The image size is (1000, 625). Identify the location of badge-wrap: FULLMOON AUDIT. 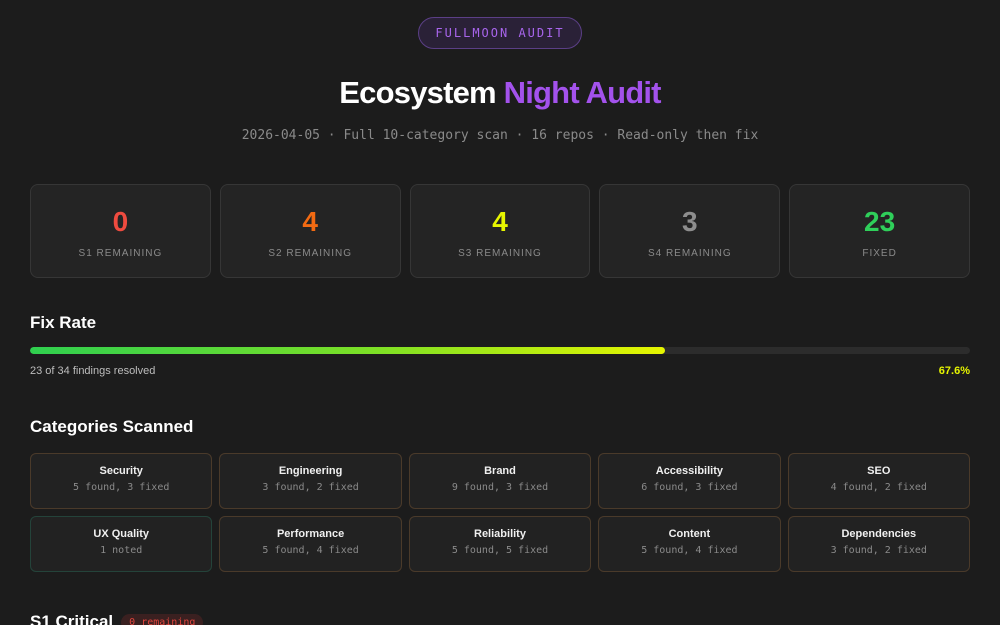
(500, 24).